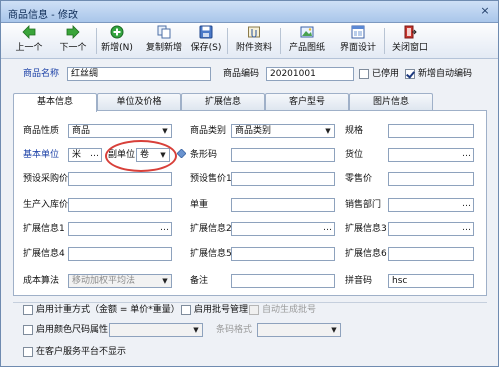 The image size is (499, 367). I want to click on prev-button: 上一个, so click(29, 41).